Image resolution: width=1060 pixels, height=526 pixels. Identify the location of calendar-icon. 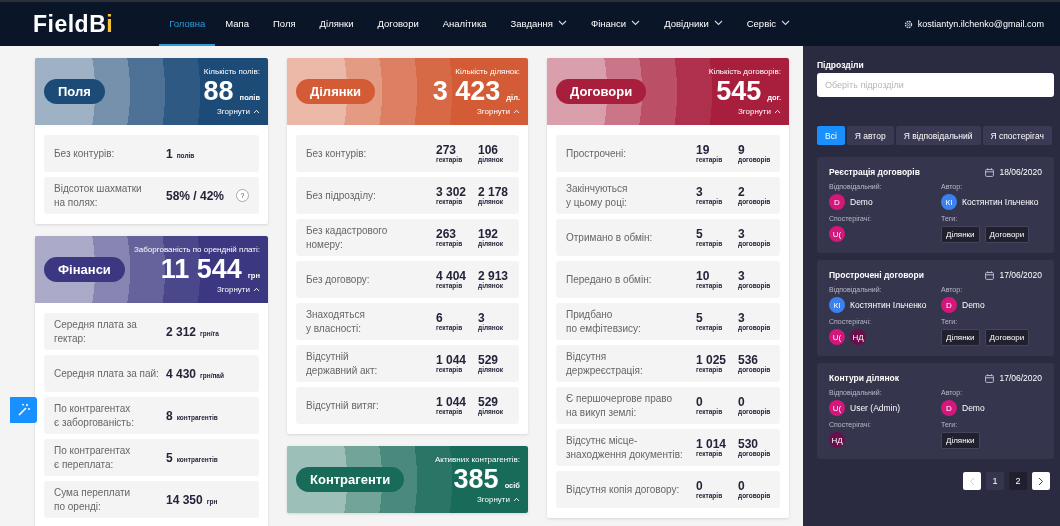
(990, 172).